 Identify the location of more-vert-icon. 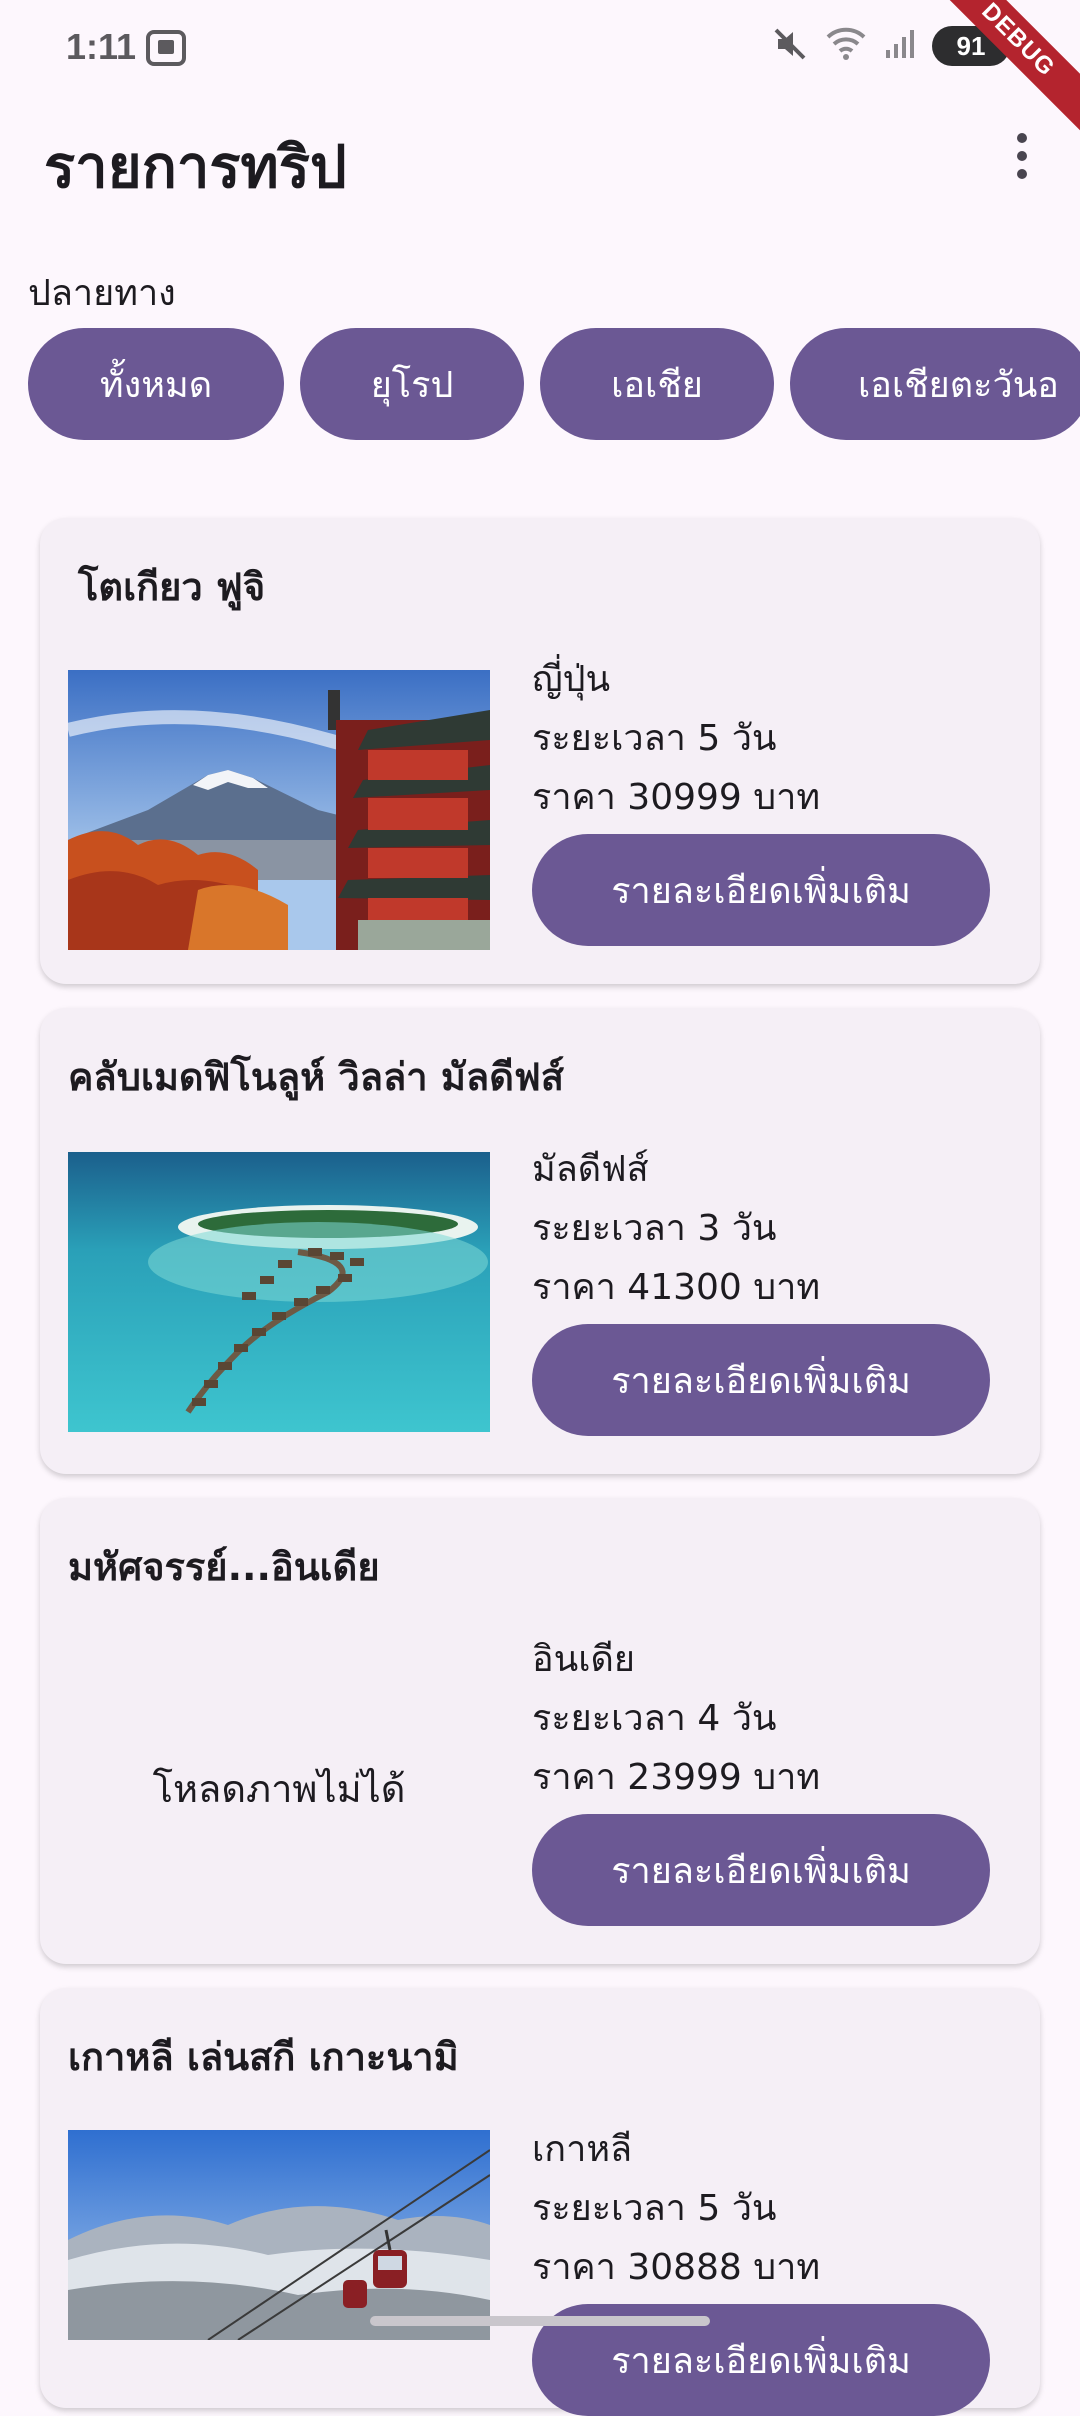
(1022, 138).